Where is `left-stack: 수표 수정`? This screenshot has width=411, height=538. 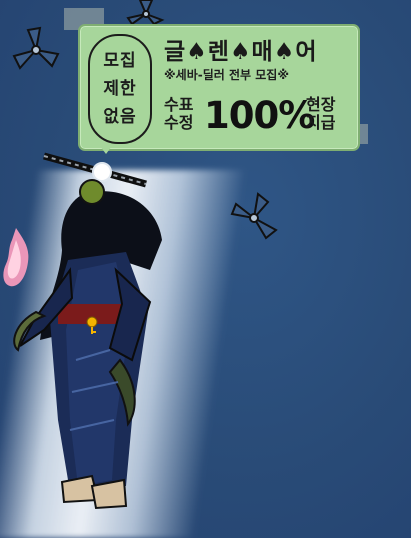 left-stack: 수표 수정 is located at coordinates (178, 114).